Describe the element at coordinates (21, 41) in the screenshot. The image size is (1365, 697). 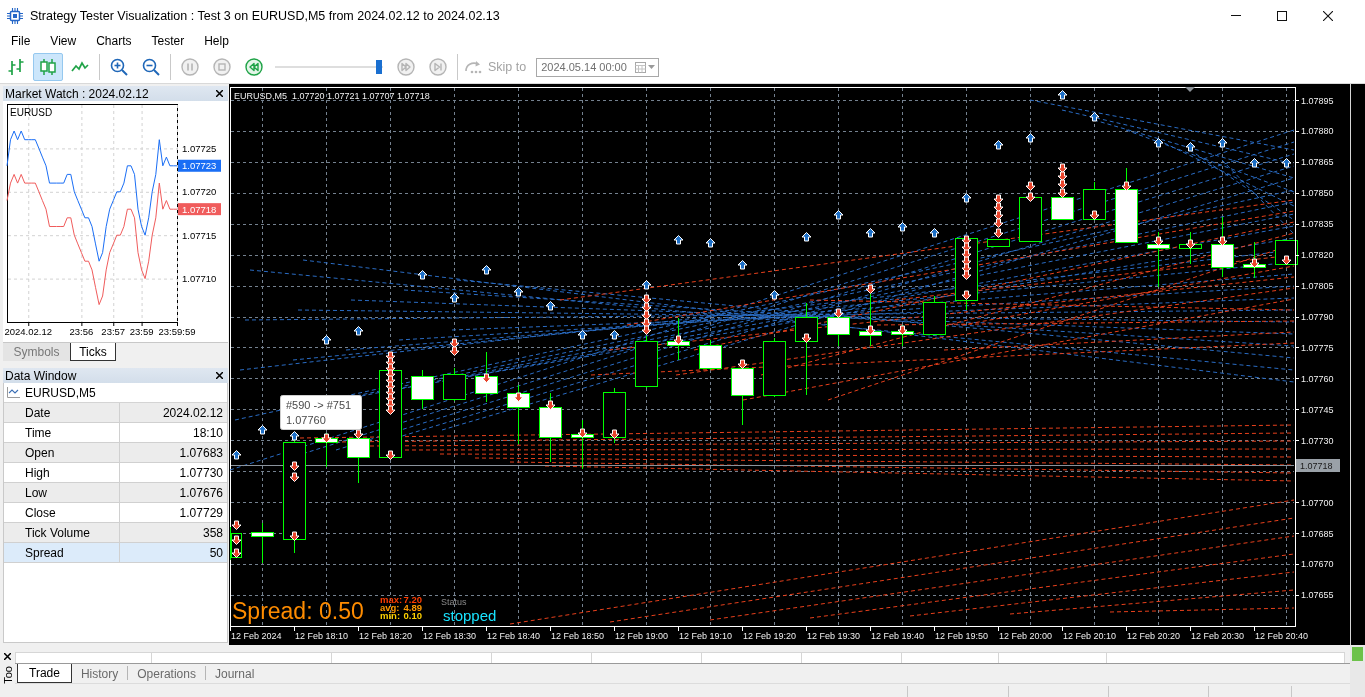
I see `menu-item: File` at that location.